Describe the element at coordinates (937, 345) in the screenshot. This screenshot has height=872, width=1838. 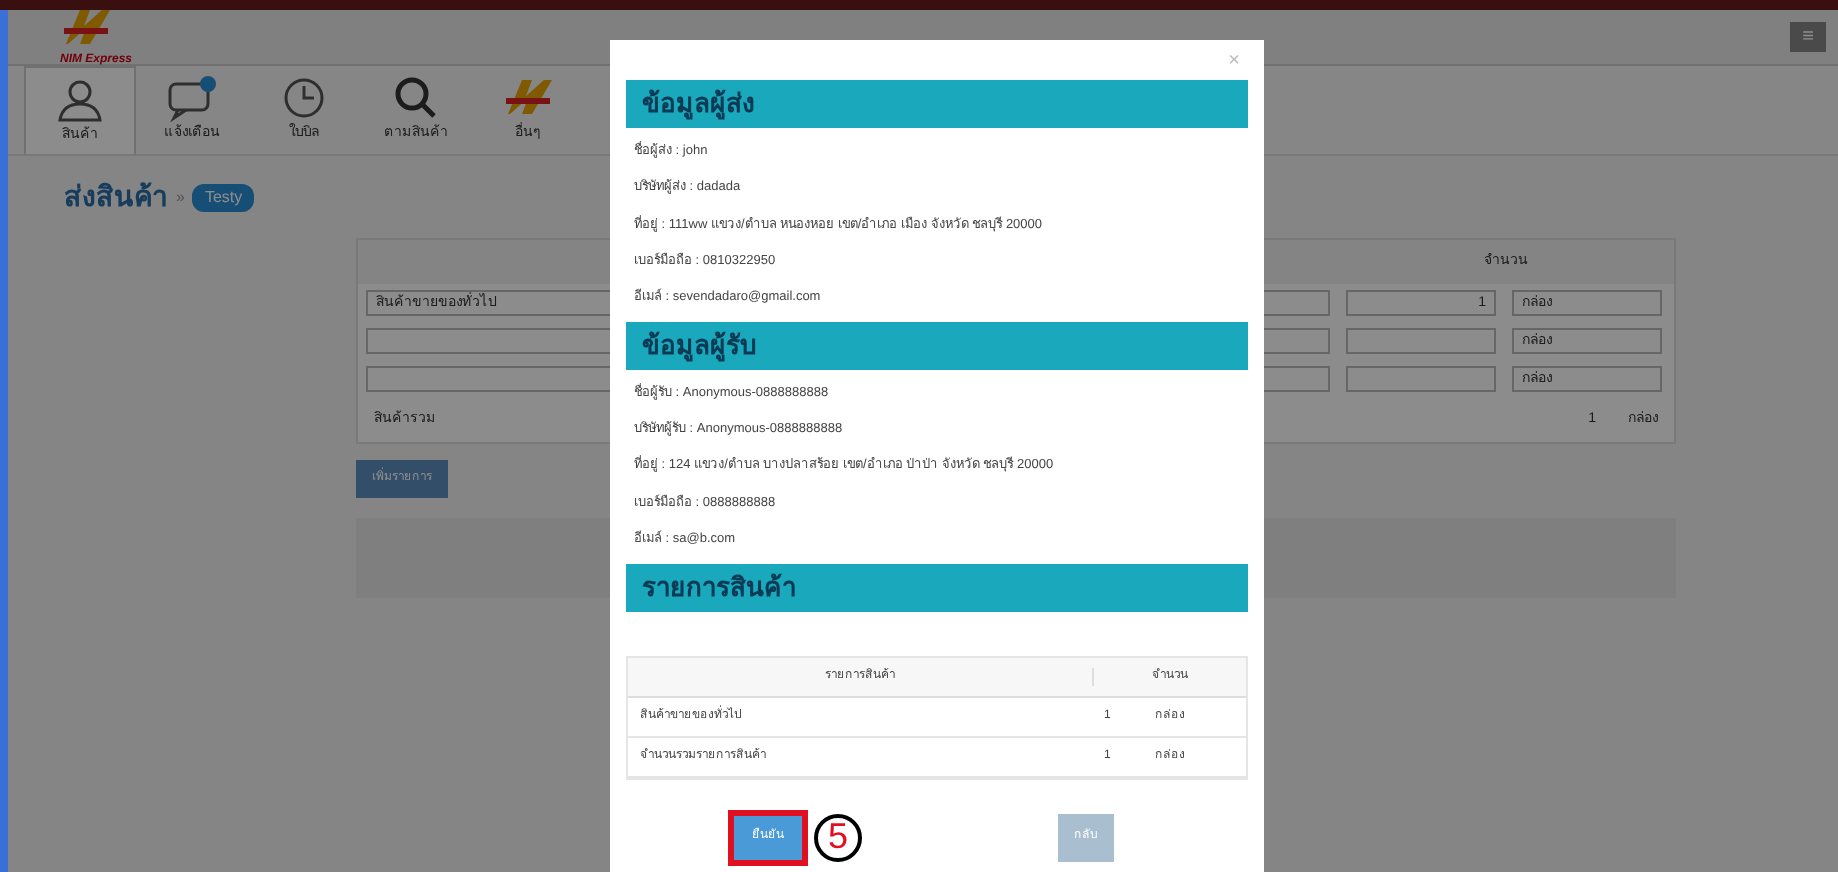
I see `section-header: ข้อมูลผู้รับ` at that location.